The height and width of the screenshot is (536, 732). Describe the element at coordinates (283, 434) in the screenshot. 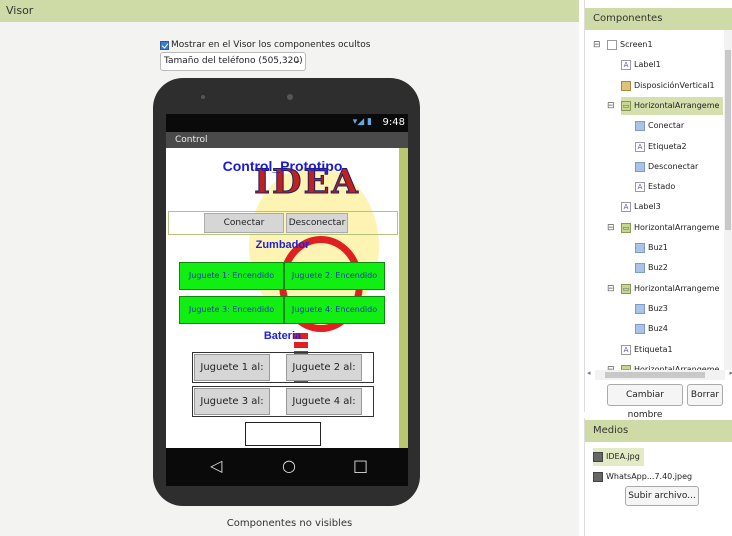

I see `empty-textbox` at that location.